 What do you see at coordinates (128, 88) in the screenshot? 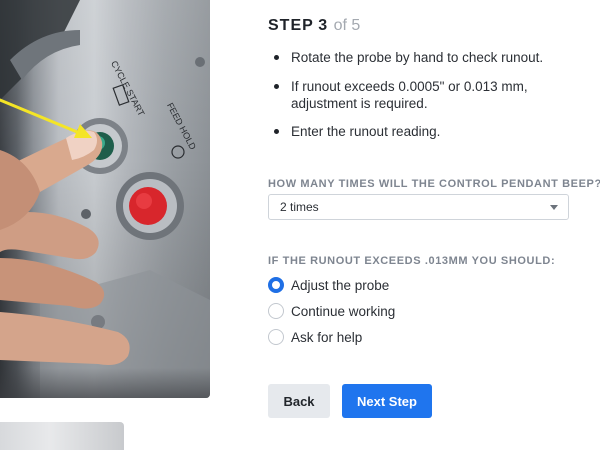
I see `cycle-start-panel-label: CYCLE START` at bounding box center [128, 88].